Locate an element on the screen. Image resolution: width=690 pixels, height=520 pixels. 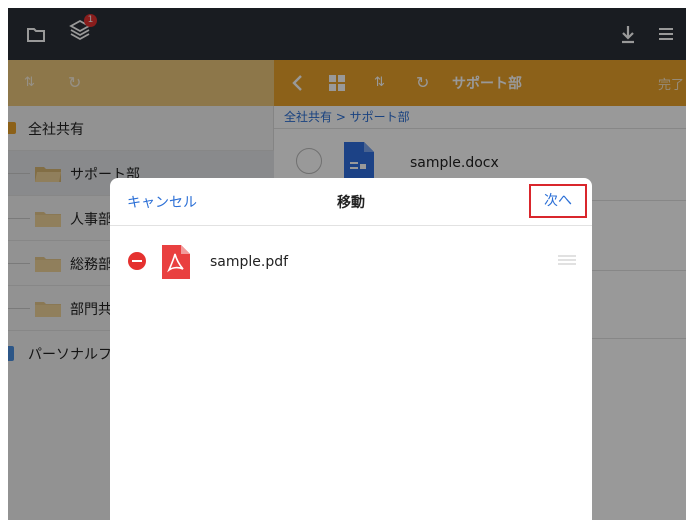
dialog-header: キャンセル 移動 次へ is located at coordinates (351, 202).